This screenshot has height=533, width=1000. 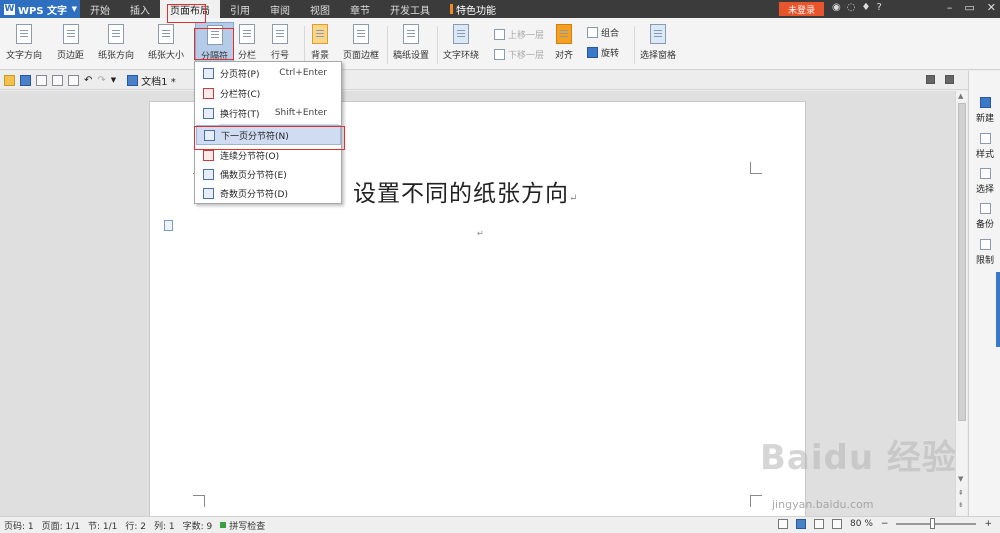 I want to click on line-numbers-button: 行号, so click(x=280, y=39).